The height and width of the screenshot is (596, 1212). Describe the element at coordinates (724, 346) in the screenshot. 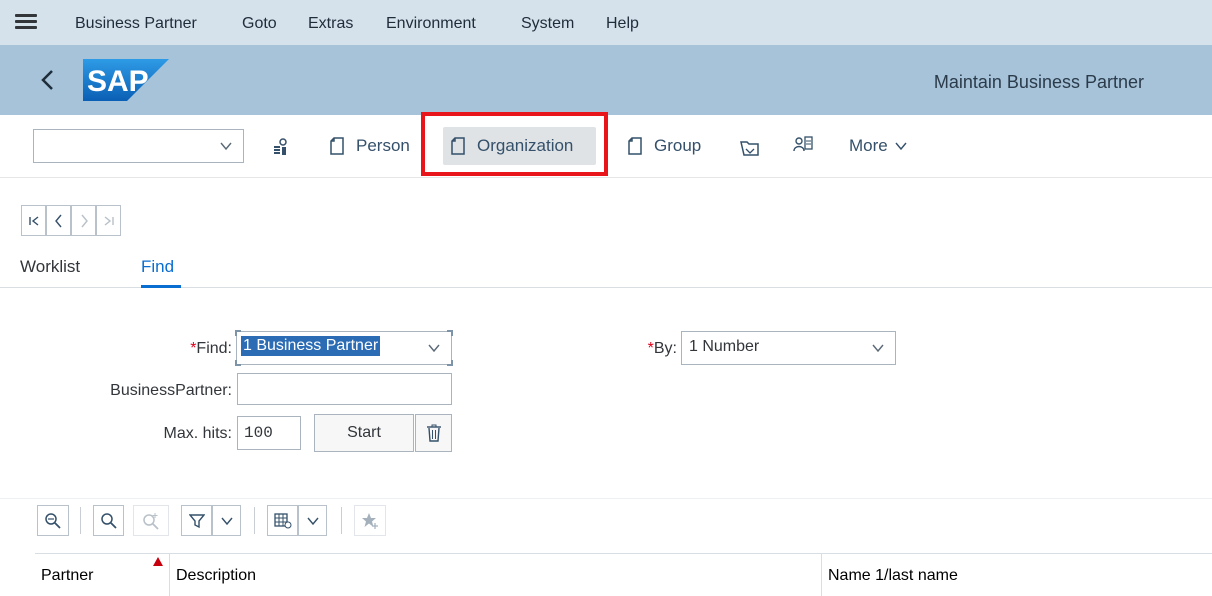

I see `by-dropdown-value: 1 Number` at that location.